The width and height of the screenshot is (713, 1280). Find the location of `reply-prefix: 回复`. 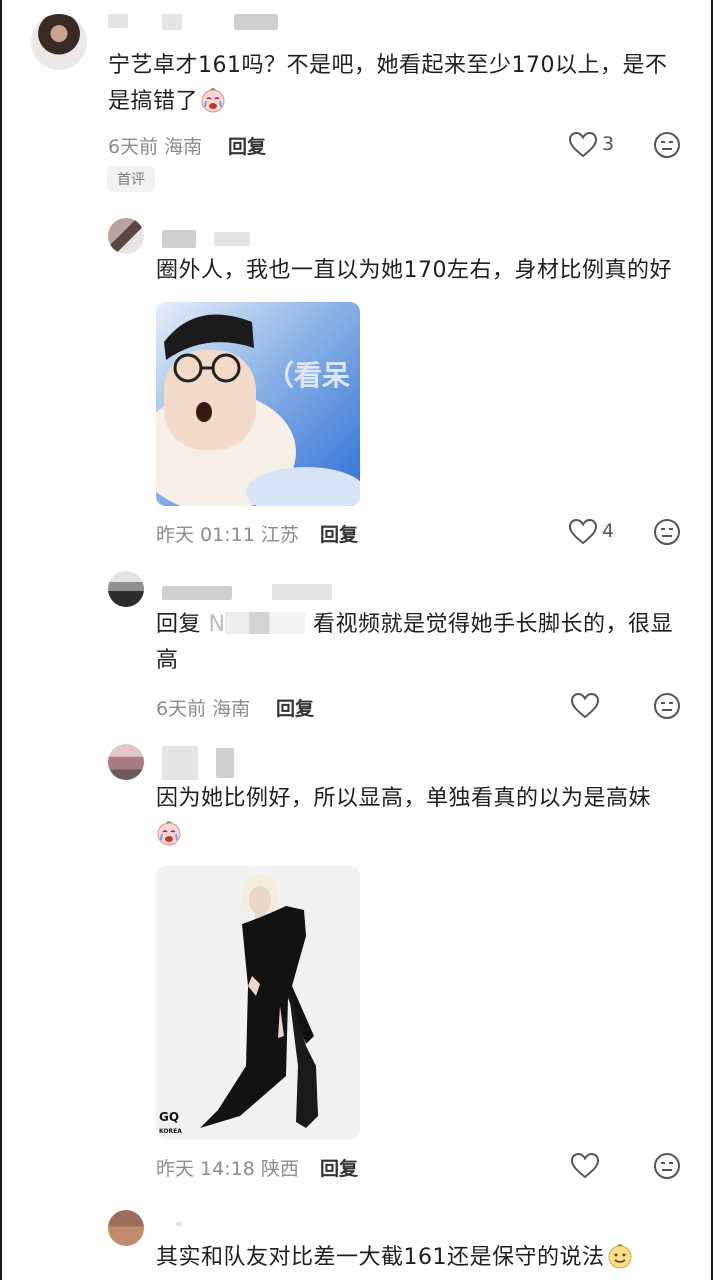

reply-prefix: 回复 is located at coordinates (179, 624).